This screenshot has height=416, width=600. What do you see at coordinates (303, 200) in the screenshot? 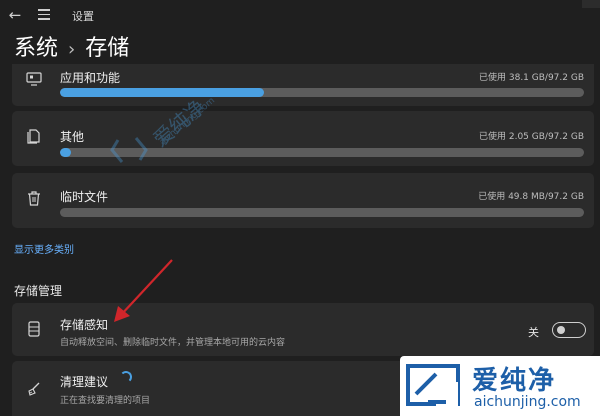
I see `category-card-temp: 临时文件 已使用 49.8 MB/97.2 GB` at bounding box center [303, 200].